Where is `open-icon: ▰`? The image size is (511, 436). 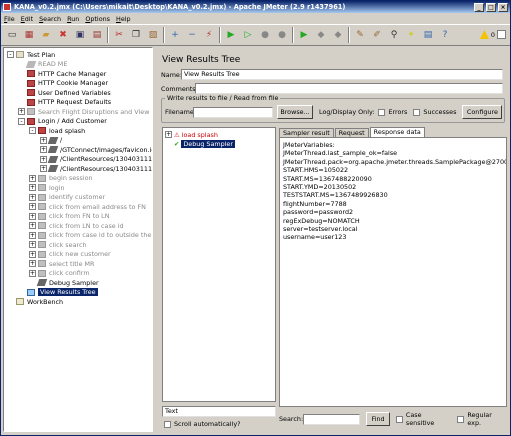 open-icon: ▰ is located at coordinates (46, 35).